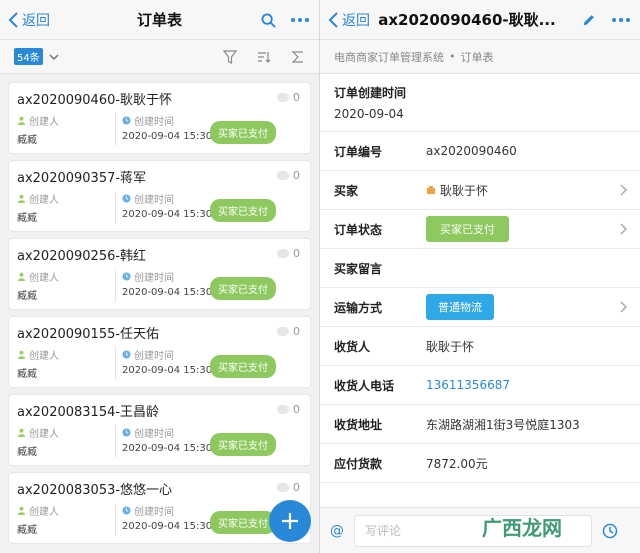 The image size is (640, 553). Describe the element at coordinates (364, 385) in the screenshot. I see `field-label: 收货人电话` at that location.